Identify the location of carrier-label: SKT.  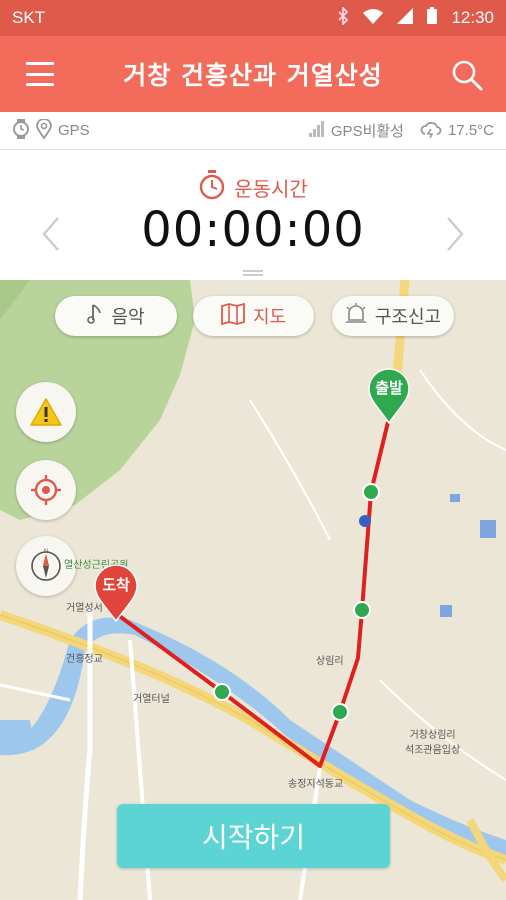
(29, 17).